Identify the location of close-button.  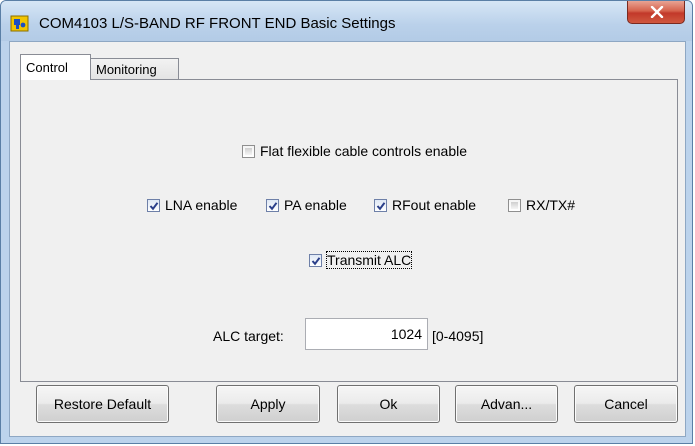
(656, 12).